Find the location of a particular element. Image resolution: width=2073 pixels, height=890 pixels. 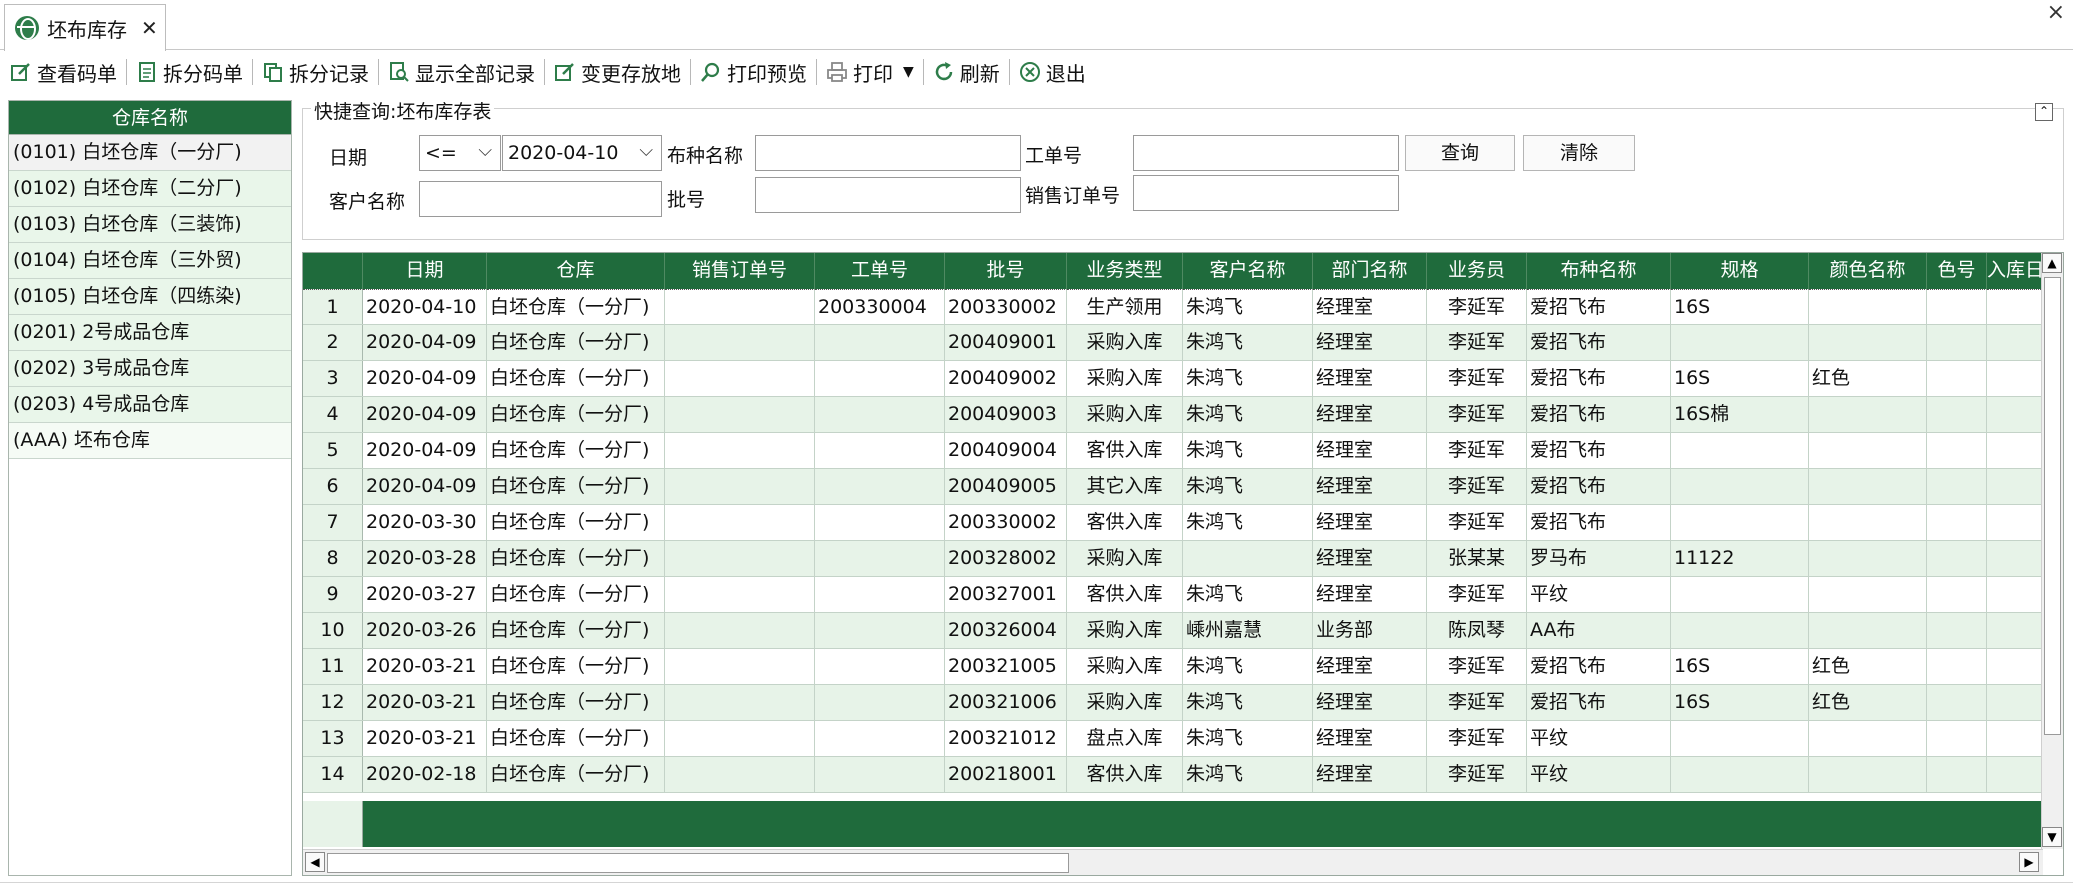

column-header-warehouse: 仓库 is located at coordinates (576, 271).